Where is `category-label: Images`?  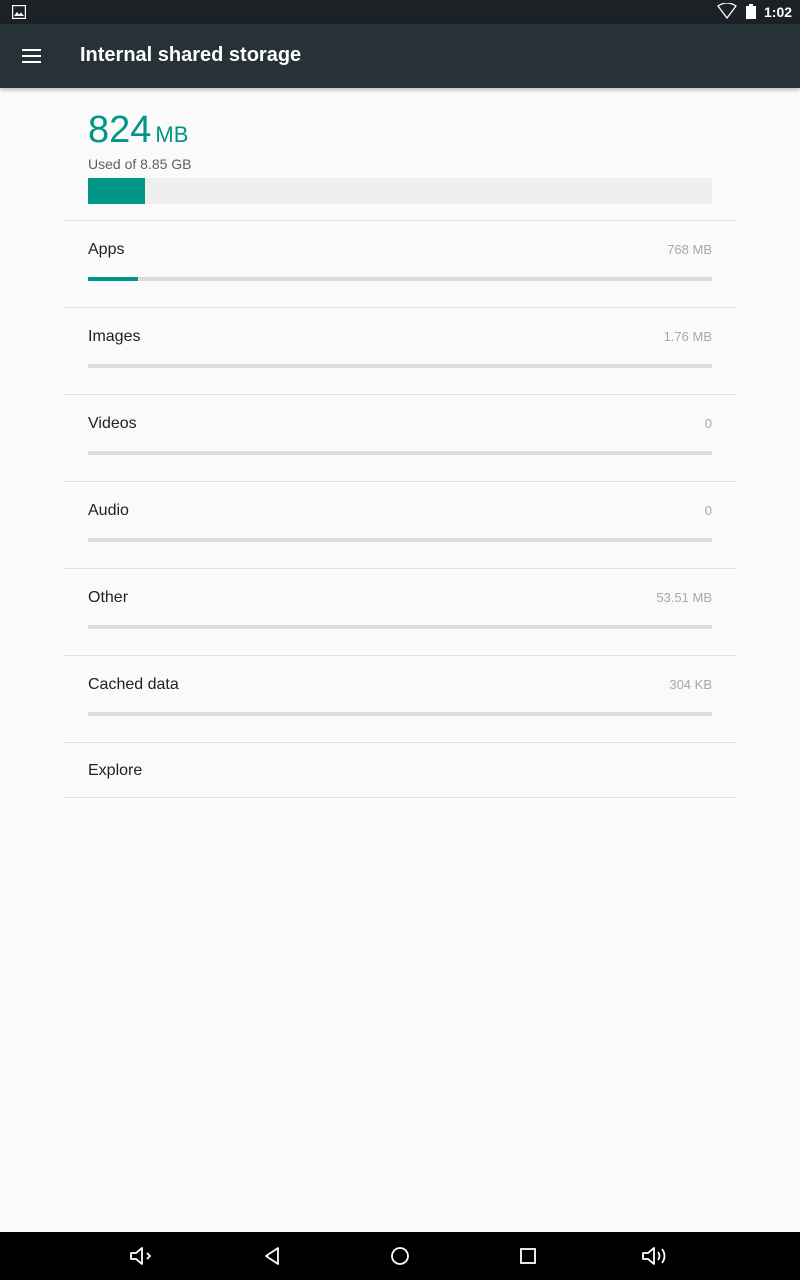
category-label: Images is located at coordinates (114, 336).